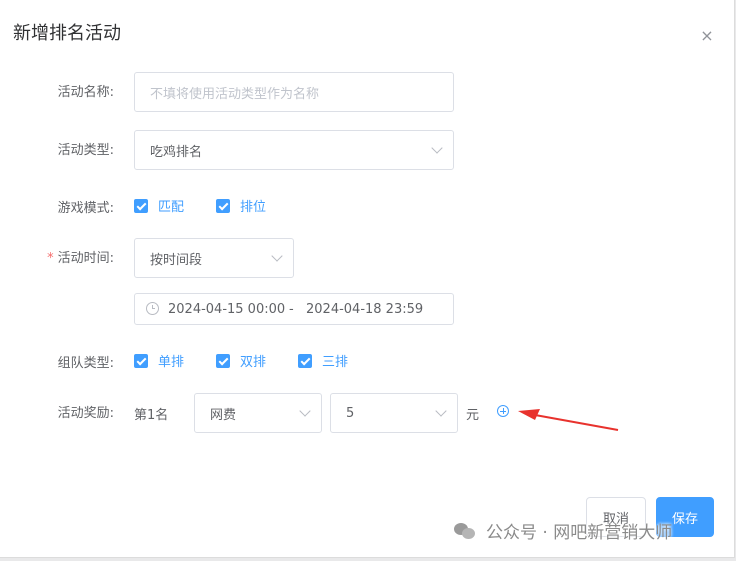 The height and width of the screenshot is (561, 736). I want to click on checkbox-label: 匹配, so click(171, 207).